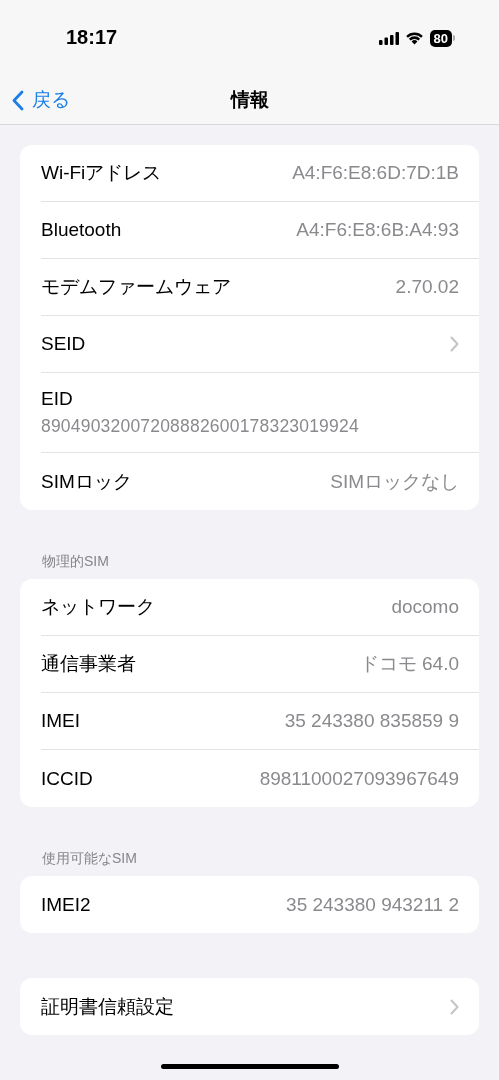 The image size is (499, 1080). What do you see at coordinates (427, 287) in the screenshot?
I see `row-value: 2.70.02` at bounding box center [427, 287].